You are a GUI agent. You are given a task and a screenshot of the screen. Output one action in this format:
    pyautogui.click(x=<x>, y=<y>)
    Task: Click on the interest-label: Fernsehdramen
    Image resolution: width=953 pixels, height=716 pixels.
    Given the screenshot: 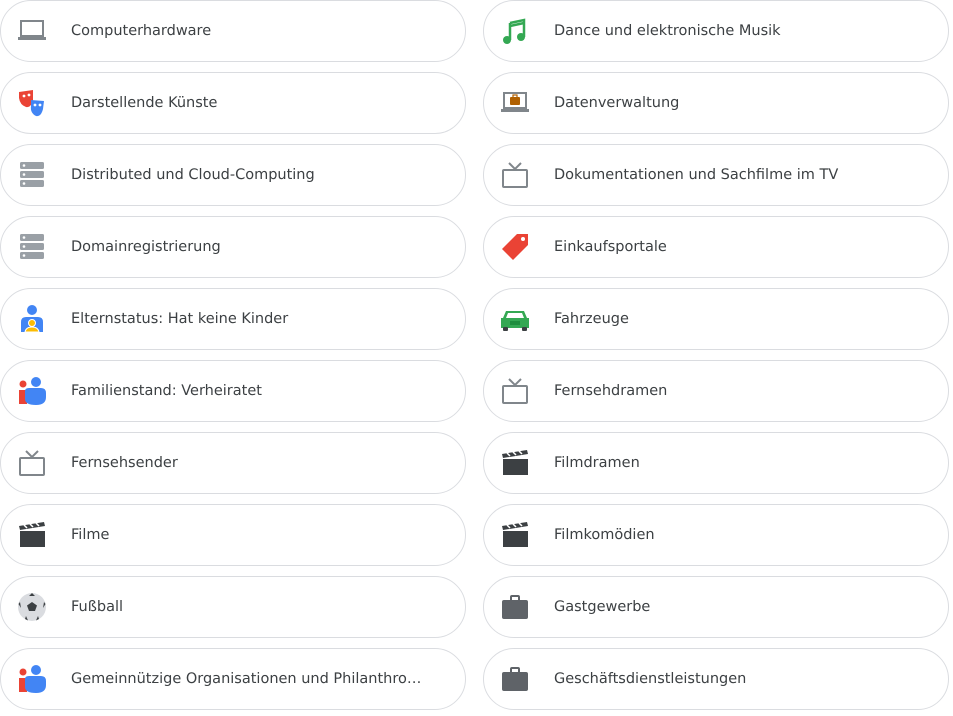 What is the action you would take?
    pyautogui.click(x=611, y=391)
    